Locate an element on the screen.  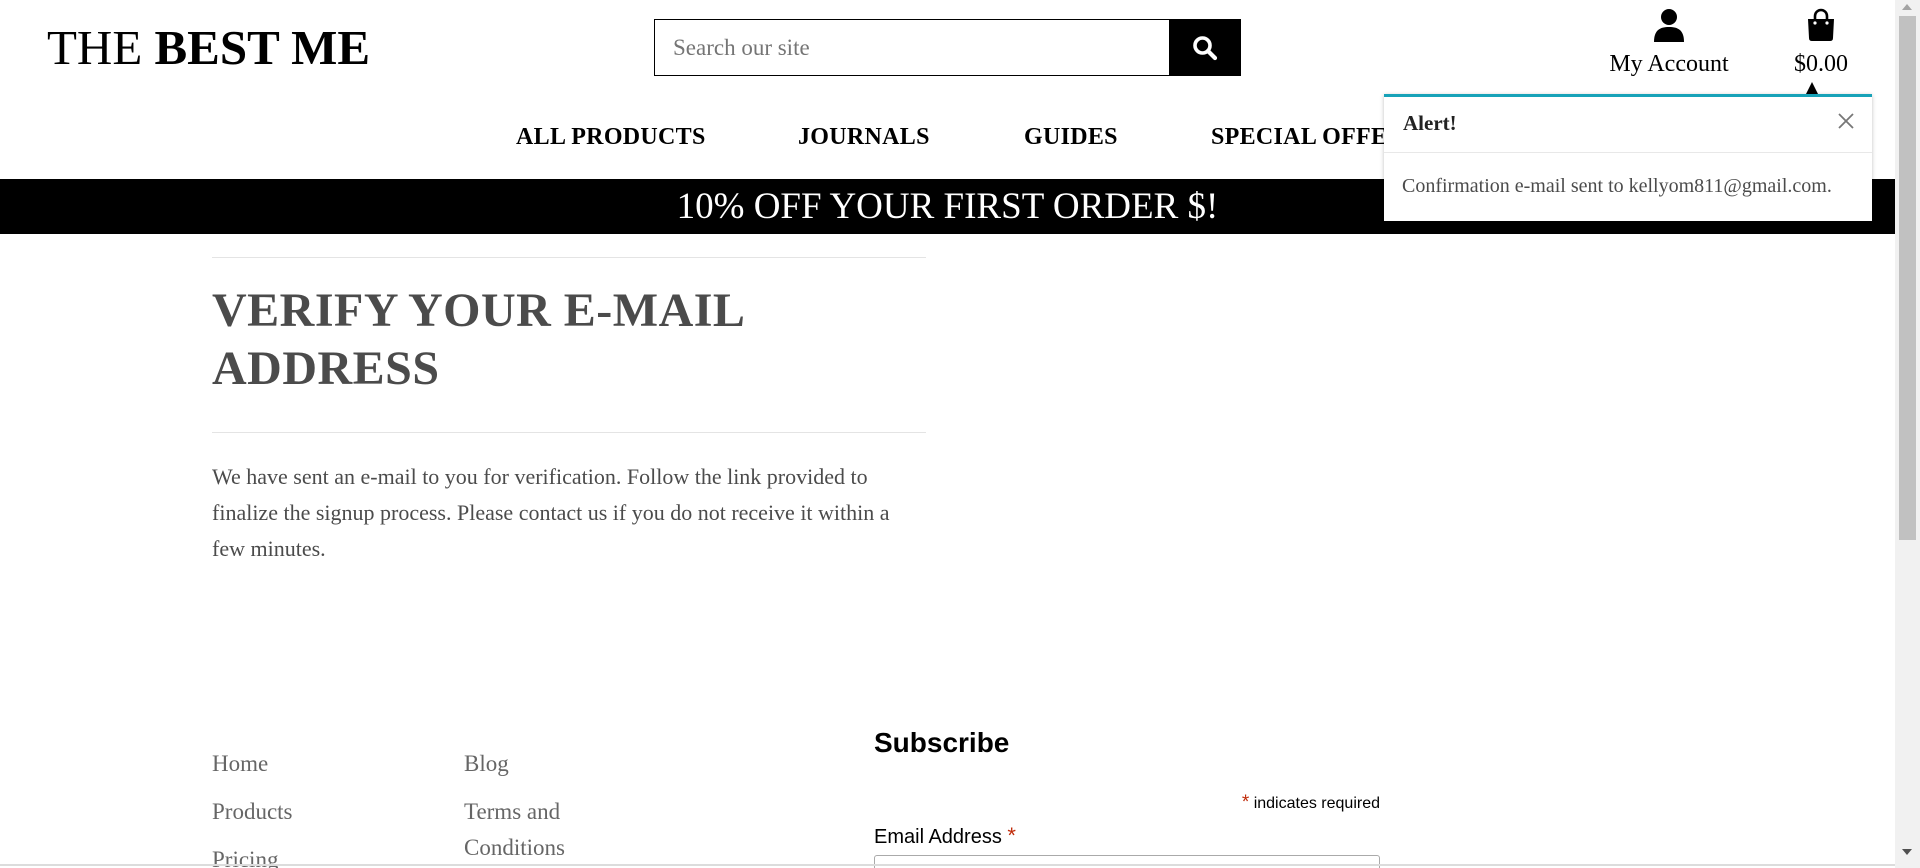
email-required-asterisk: * is located at coordinates (1011, 835).